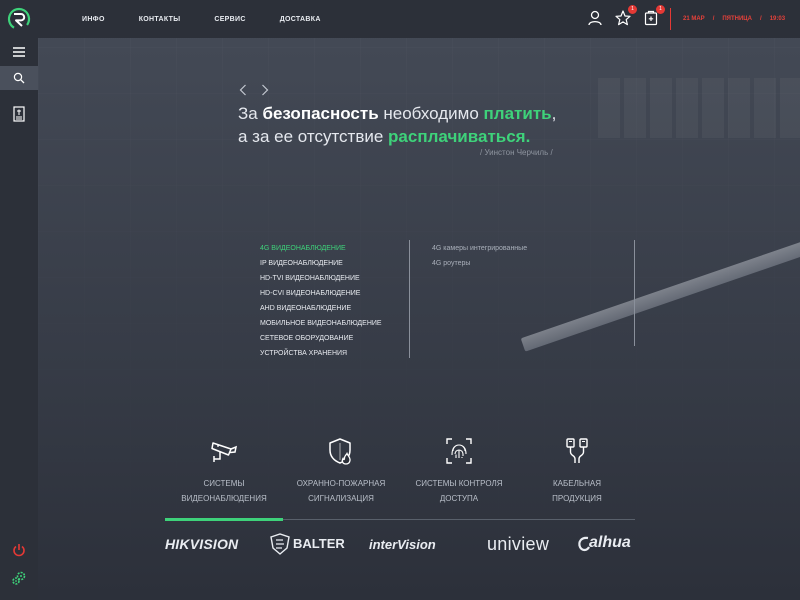 The width and height of the screenshot is (800, 600). Describe the element at coordinates (409, 299) in the screenshot. I see `menu-divider-left` at that location.